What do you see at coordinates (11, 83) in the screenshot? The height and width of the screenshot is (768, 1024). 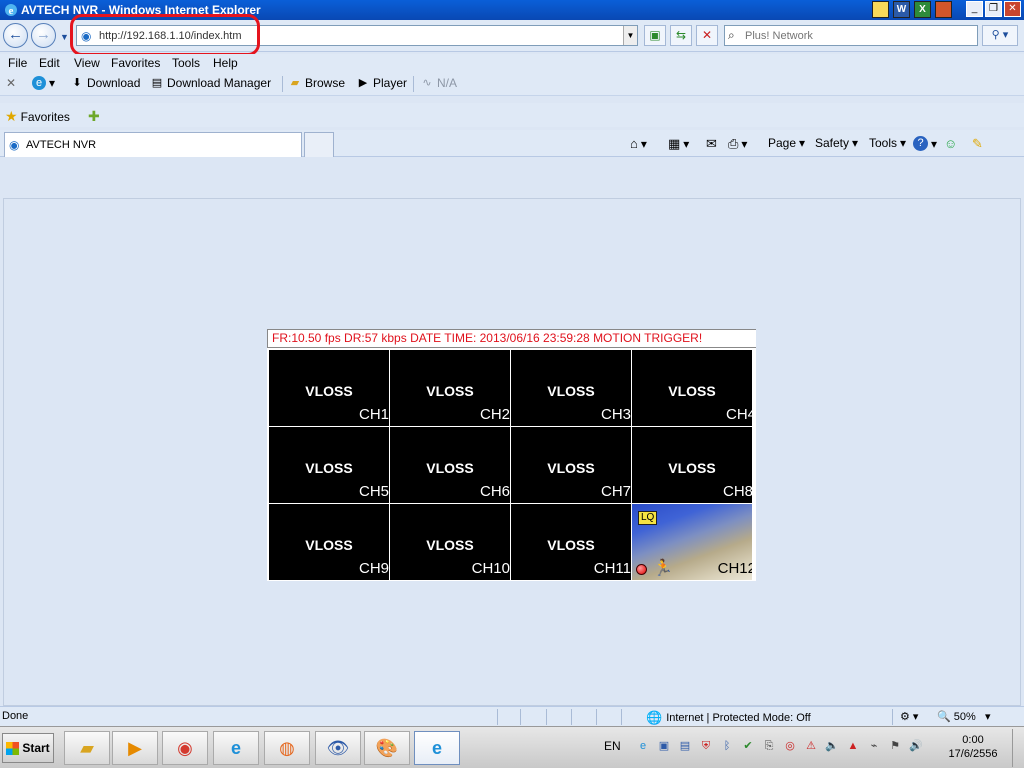 I see `close-toolbar-icon: ✕` at bounding box center [11, 83].